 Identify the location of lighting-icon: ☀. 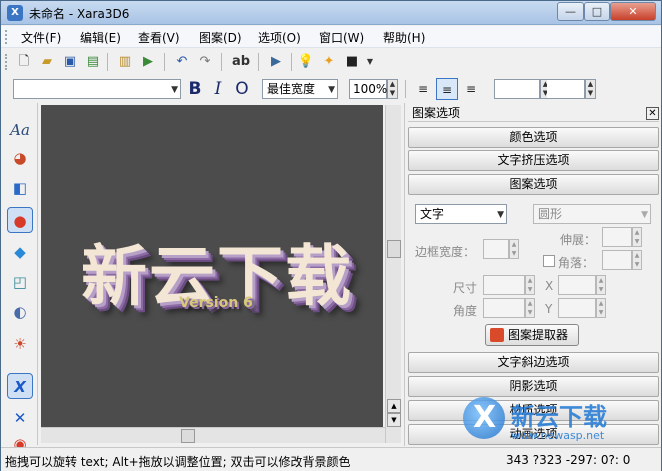
(20, 344).